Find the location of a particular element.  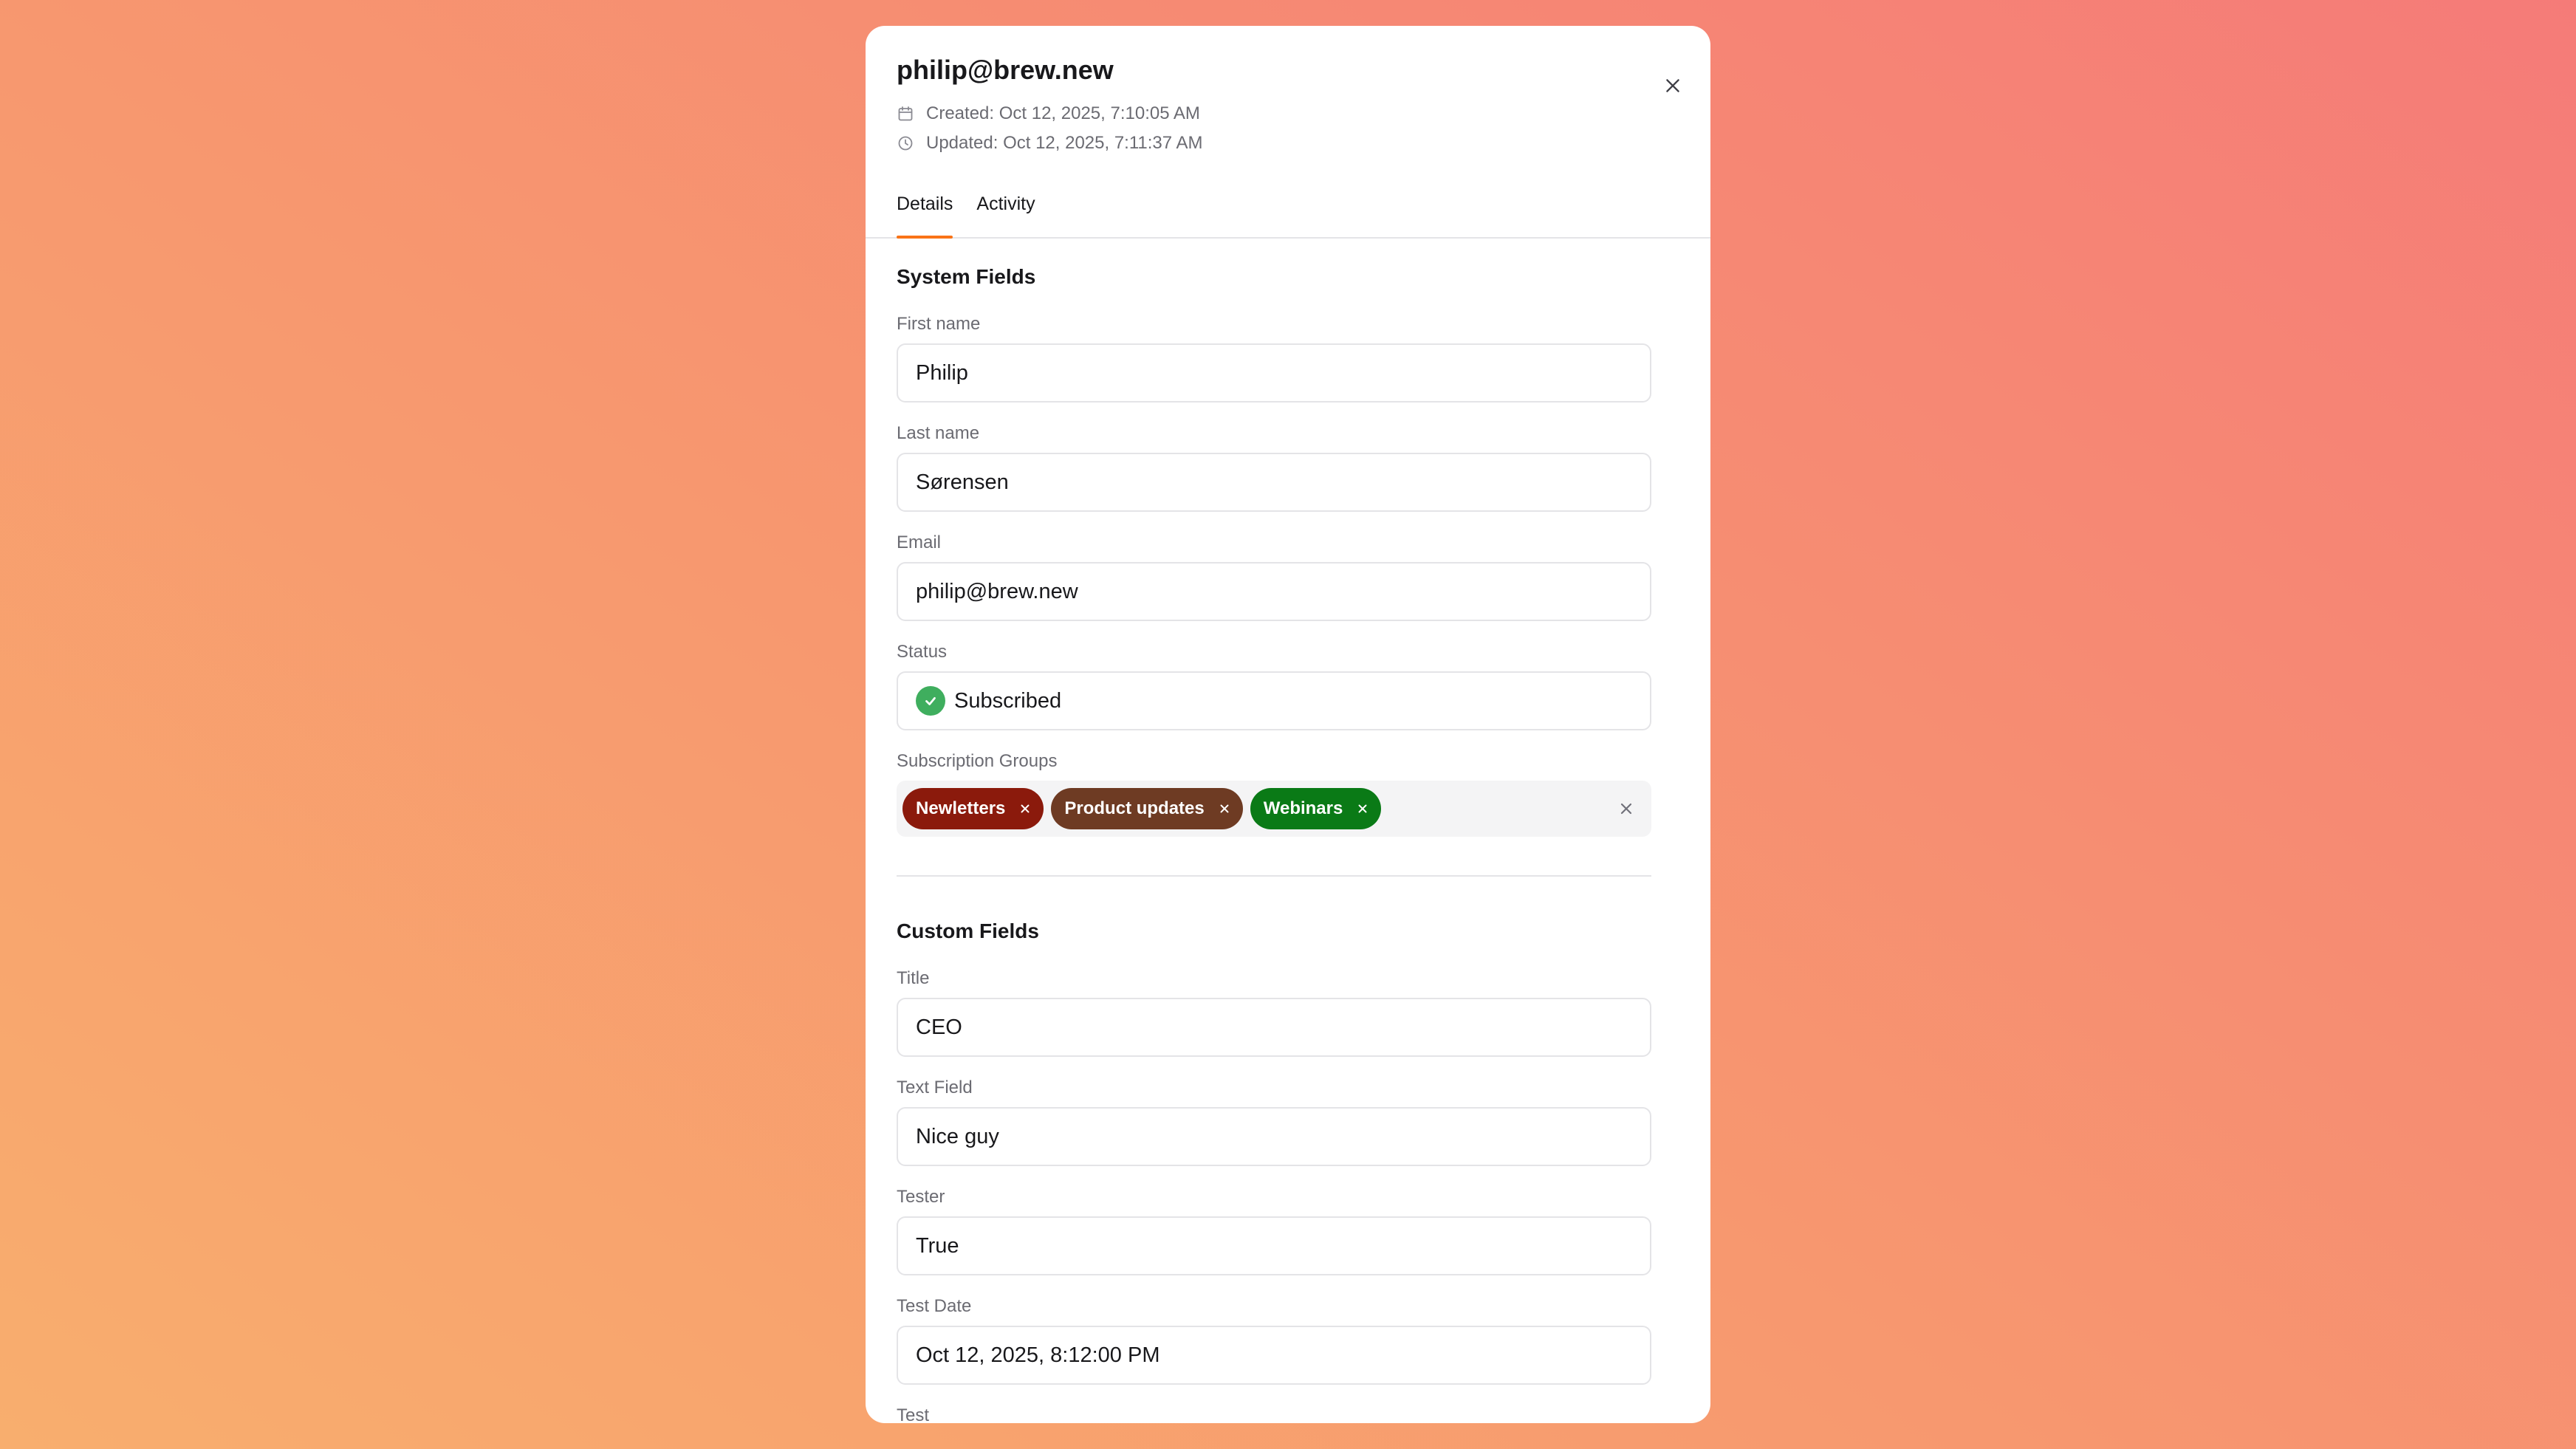

test-date-input: Oct 12, 2025, 8:12:00 PM is located at coordinates (1274, 1355).